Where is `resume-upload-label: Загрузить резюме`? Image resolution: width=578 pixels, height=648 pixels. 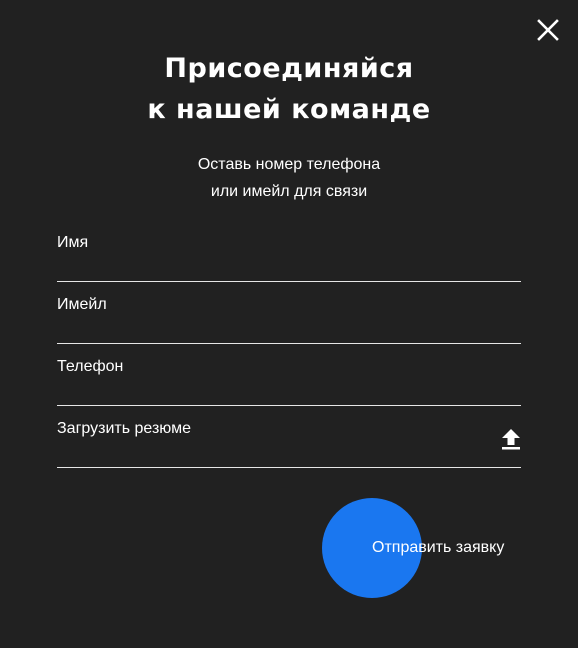 resume-upload-label: Загрузить резюме is located at coordinates (124, 428).